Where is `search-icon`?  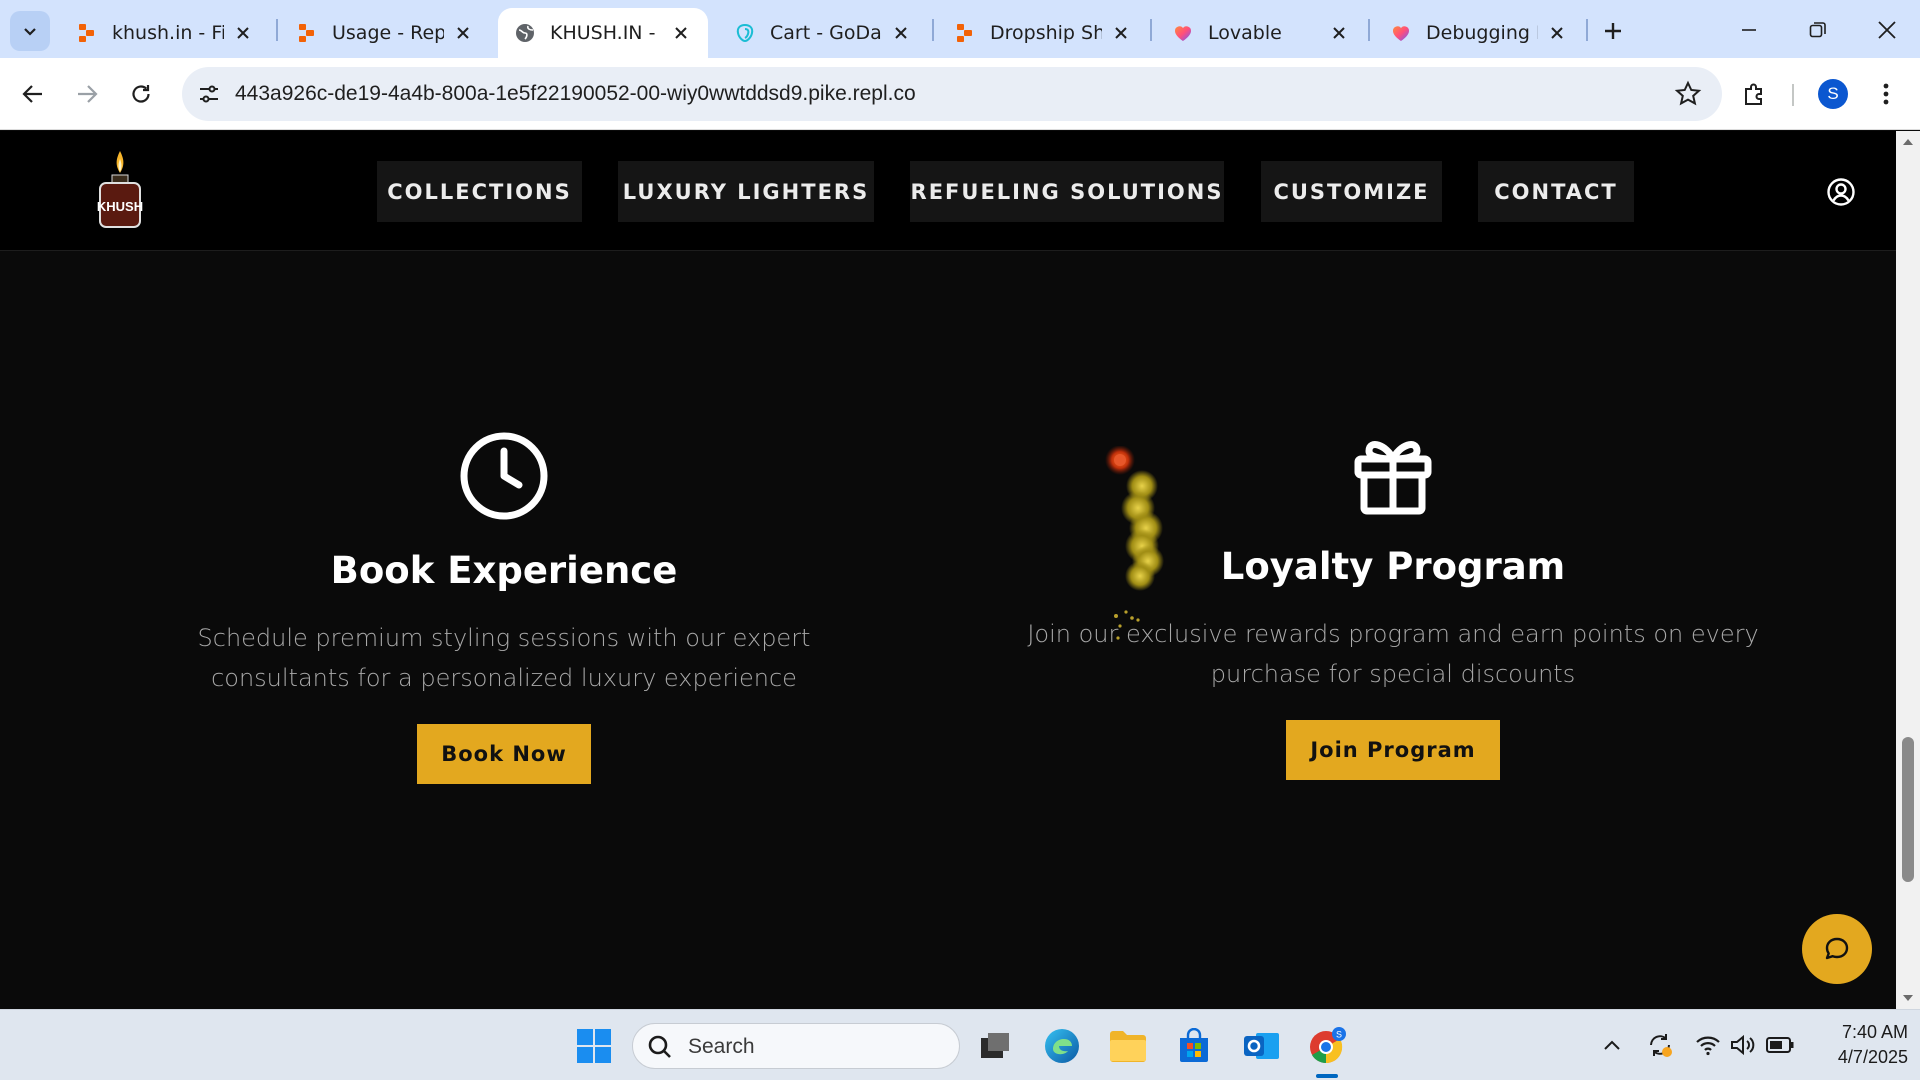
search-icon is located at coordinates (659, 1046).